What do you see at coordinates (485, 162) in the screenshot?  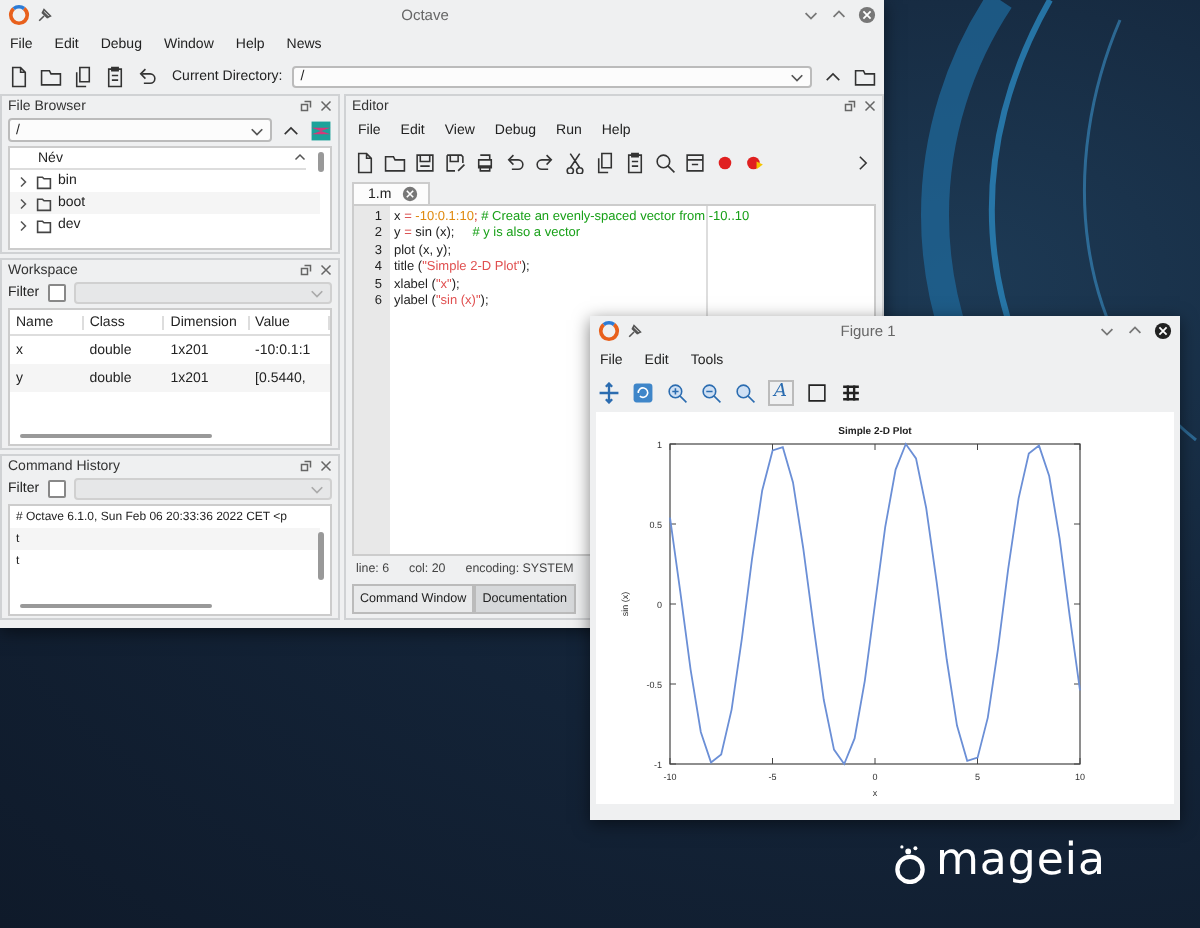 I see `print-icon` at bounding box center [485, 162].